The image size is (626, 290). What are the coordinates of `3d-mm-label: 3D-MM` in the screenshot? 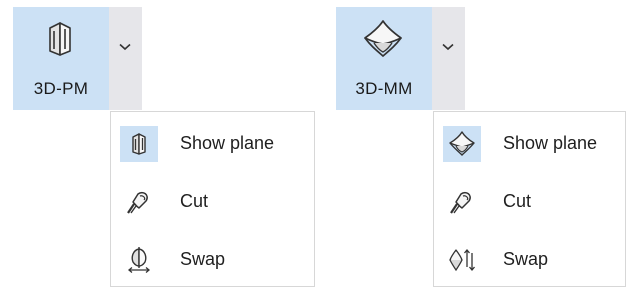 It's located at (384, 88).